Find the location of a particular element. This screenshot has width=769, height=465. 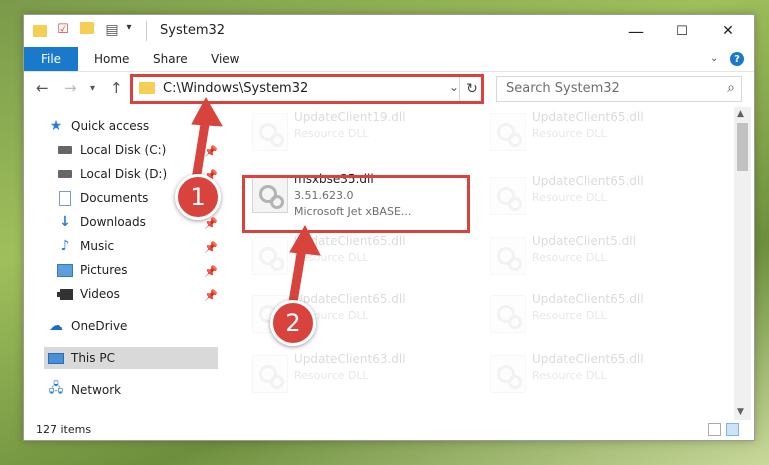

arrow-2-line is located at coordinates (297, 278).